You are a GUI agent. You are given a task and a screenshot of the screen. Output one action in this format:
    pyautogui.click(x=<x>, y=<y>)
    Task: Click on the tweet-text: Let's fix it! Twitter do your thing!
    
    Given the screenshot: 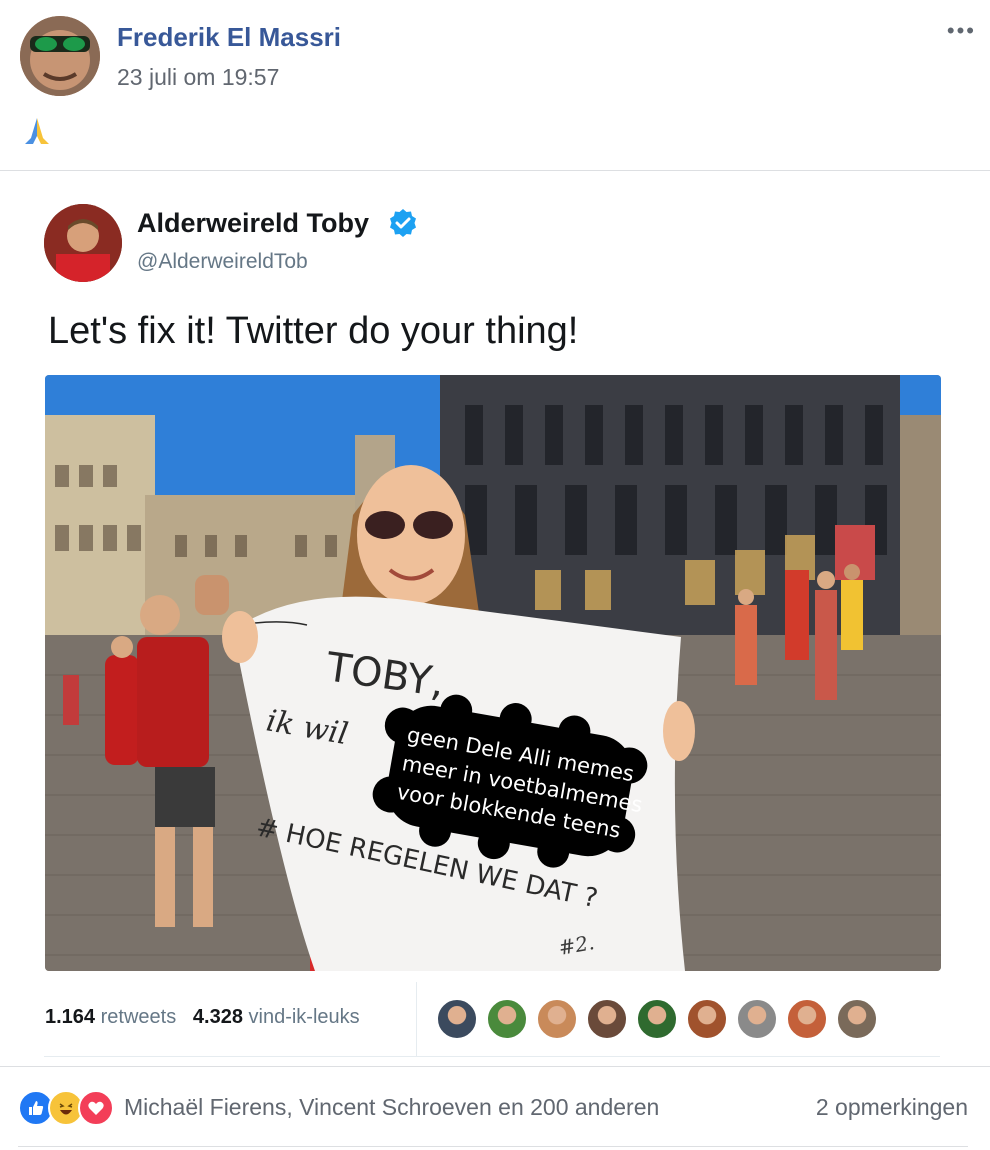 What is the action you would take?
    pyautogui.click(x=313, y=331)
    